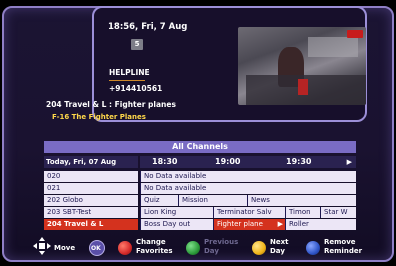 The image size is (396, 266). I want to click on scroll-right-icon: ▶, so click(349, 162).